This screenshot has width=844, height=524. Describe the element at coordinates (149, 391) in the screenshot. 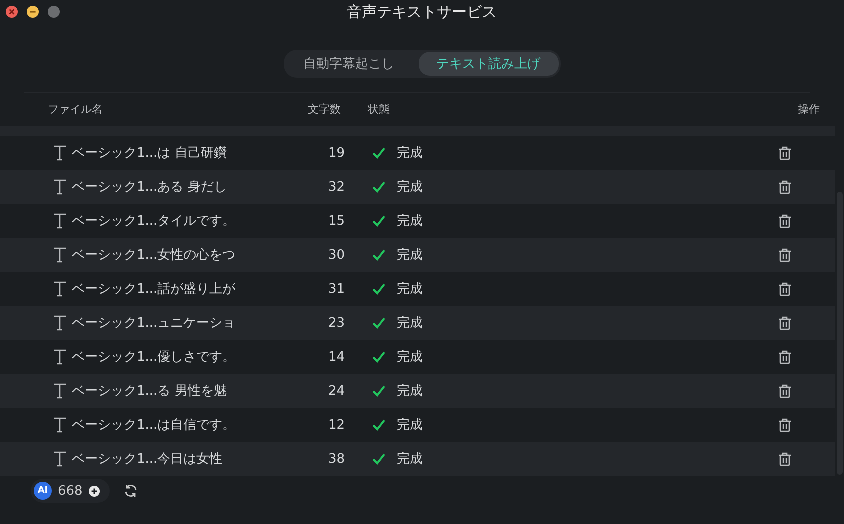

I see `file-name: ベーシック1...る 男性を魅` at that location.